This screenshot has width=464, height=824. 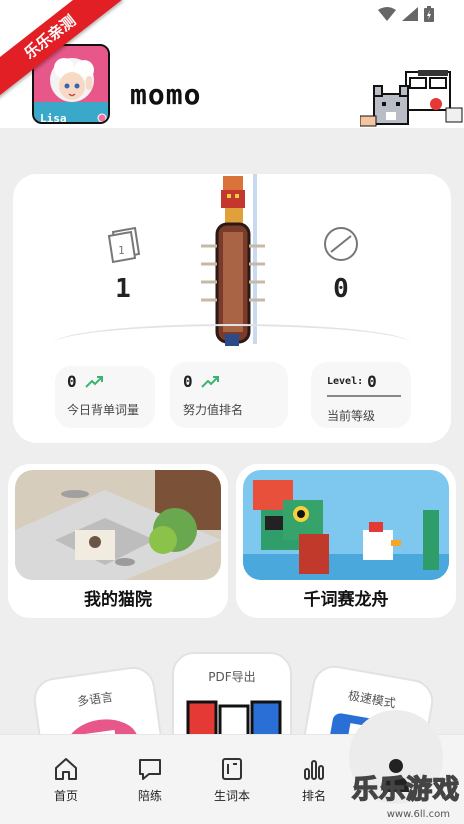 What do you see at coordinates (346, 525) in the screenshot?
I see `dragon-boat-race-image` at bounding box center [346, 525].